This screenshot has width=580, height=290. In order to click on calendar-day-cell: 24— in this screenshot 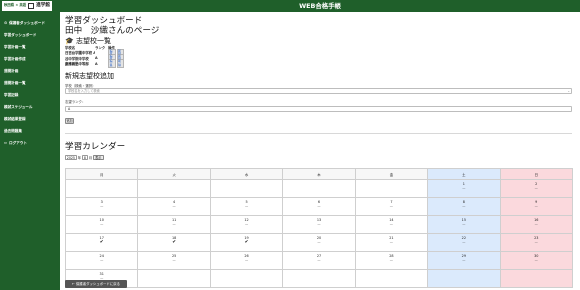, I will do `click(101, 260)`.